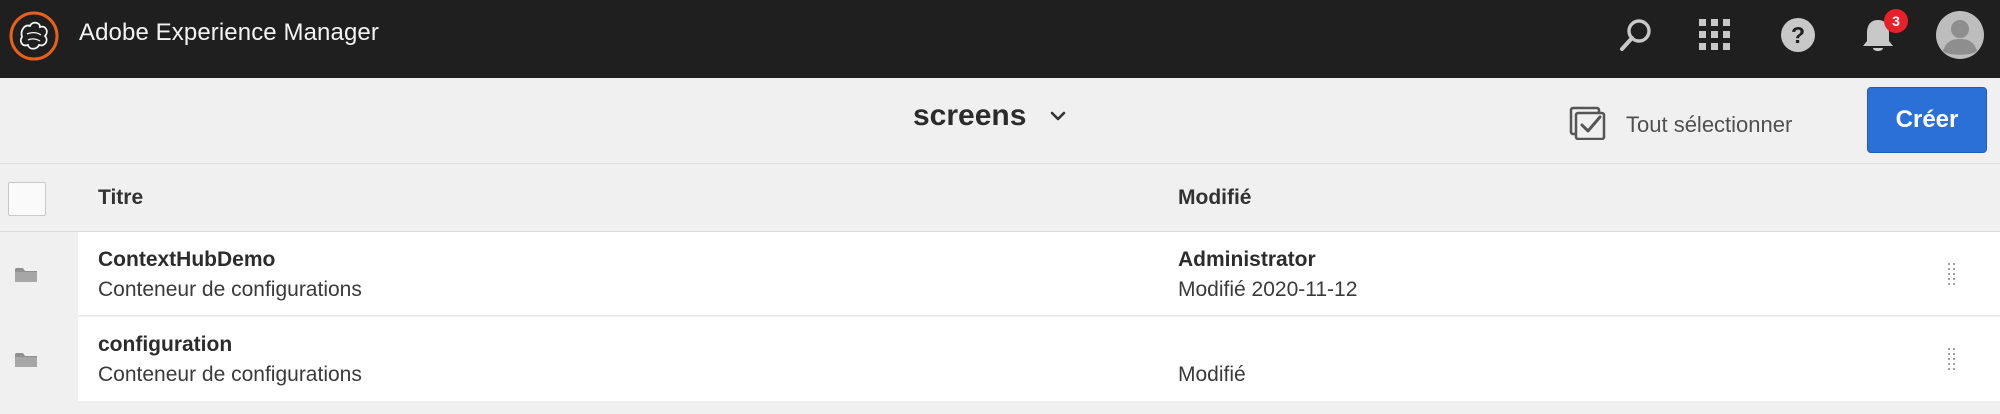  I want to click on row-title: configuration, so click(165, 345).